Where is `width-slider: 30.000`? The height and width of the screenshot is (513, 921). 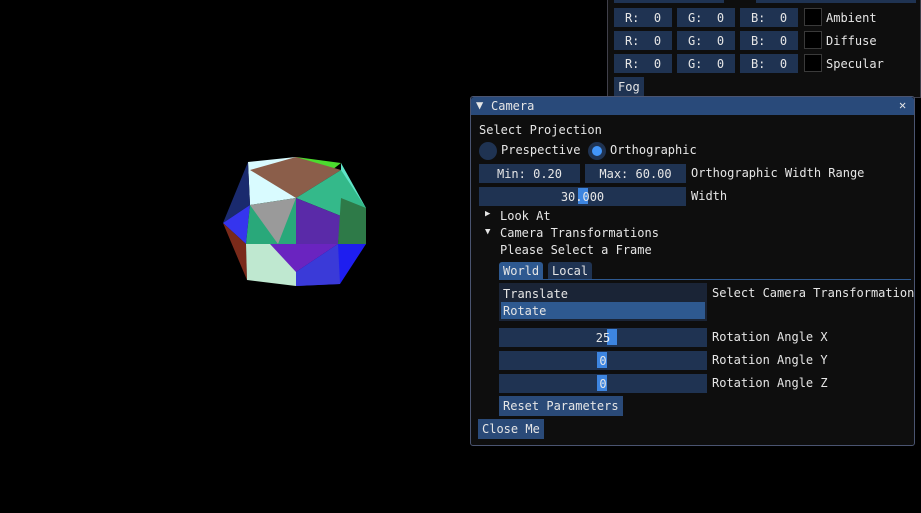
width-slider: 30.000 is located at coordinates (582, 196).